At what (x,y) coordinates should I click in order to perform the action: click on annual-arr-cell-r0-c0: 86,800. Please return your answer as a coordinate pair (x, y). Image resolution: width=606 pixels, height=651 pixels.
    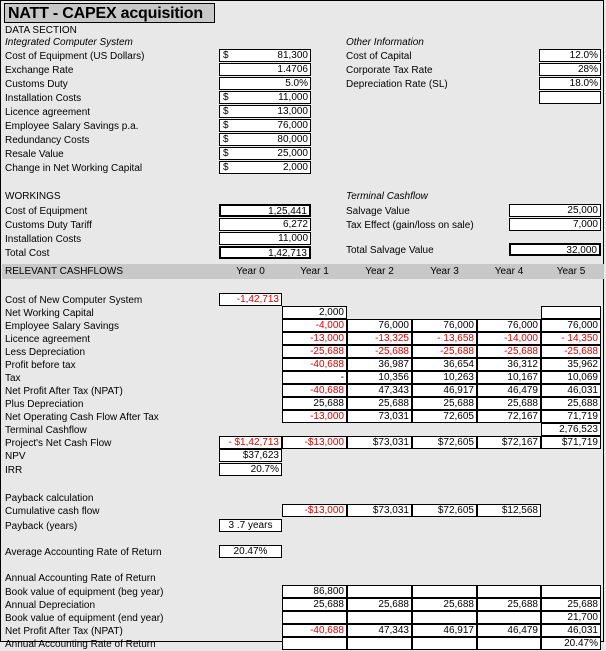
    Looking at the image, I should click on (314, 591).